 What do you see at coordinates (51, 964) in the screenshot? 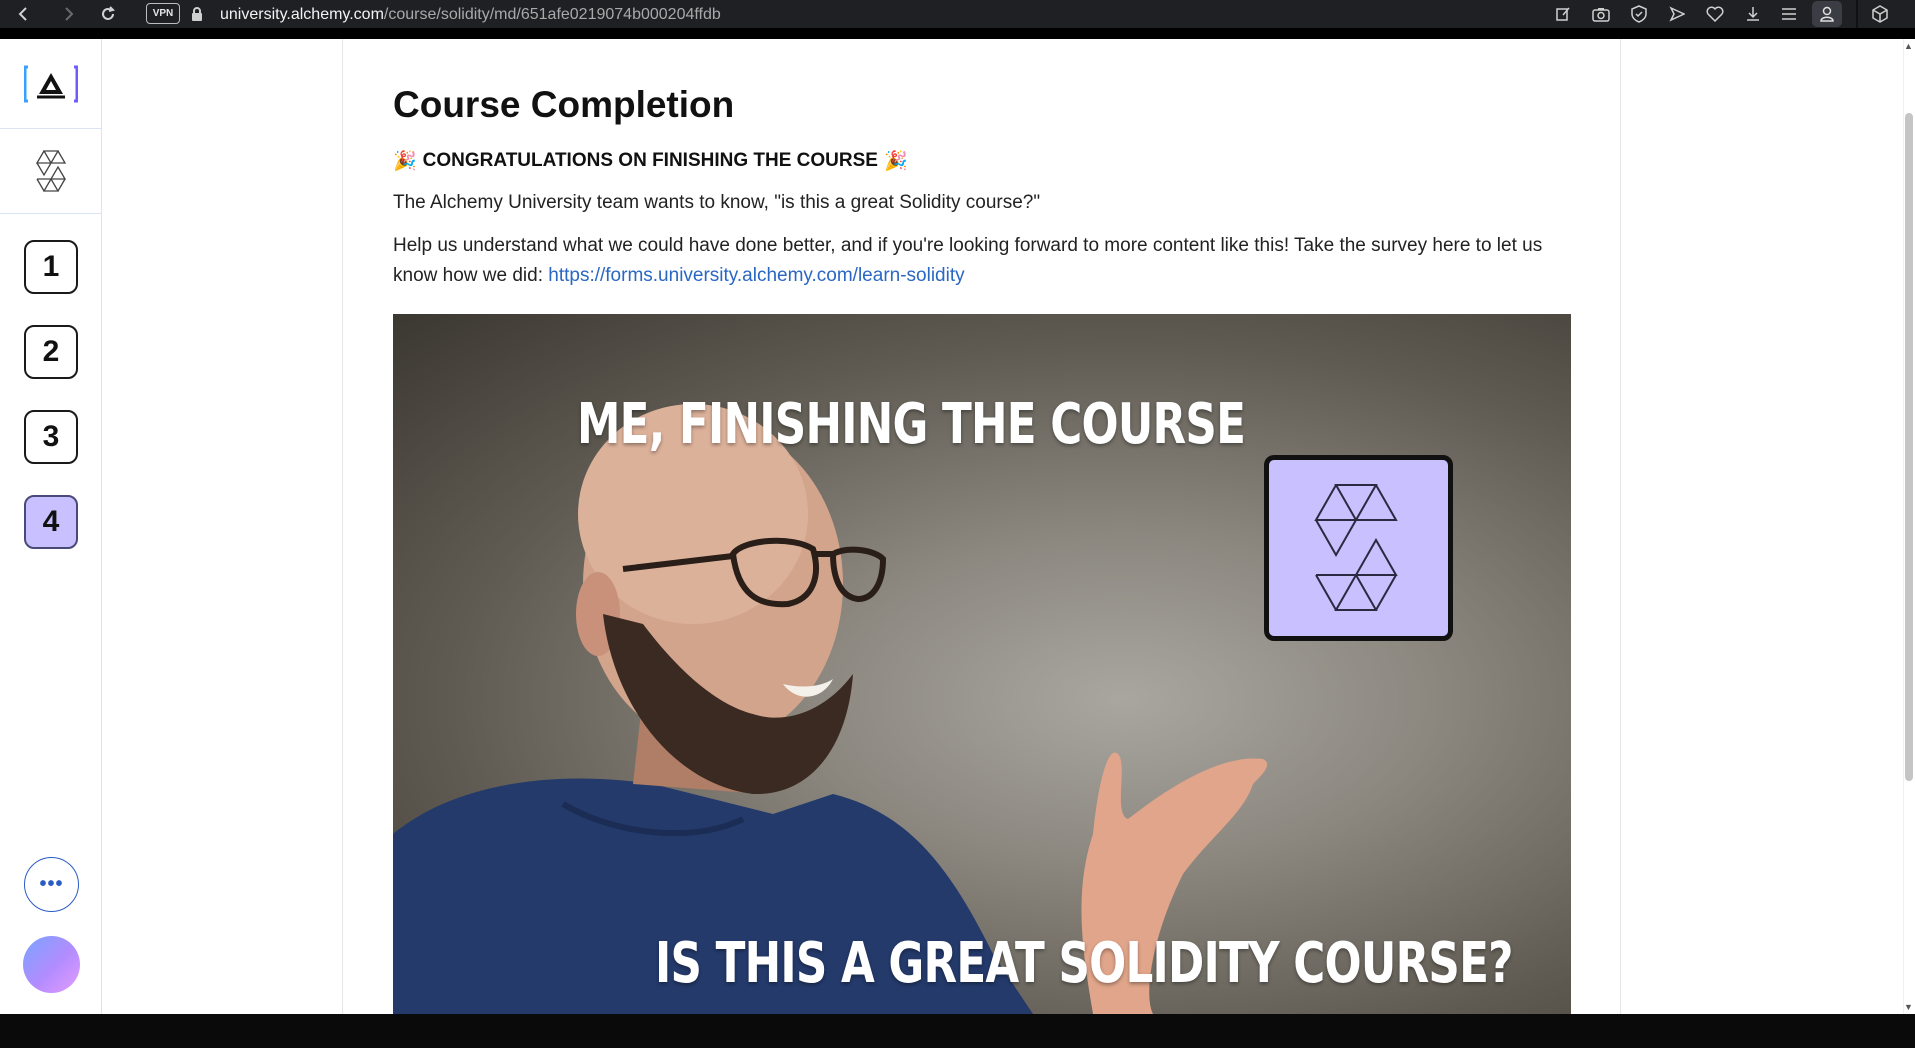
I see `avatar` at bounding box center [51, 964].